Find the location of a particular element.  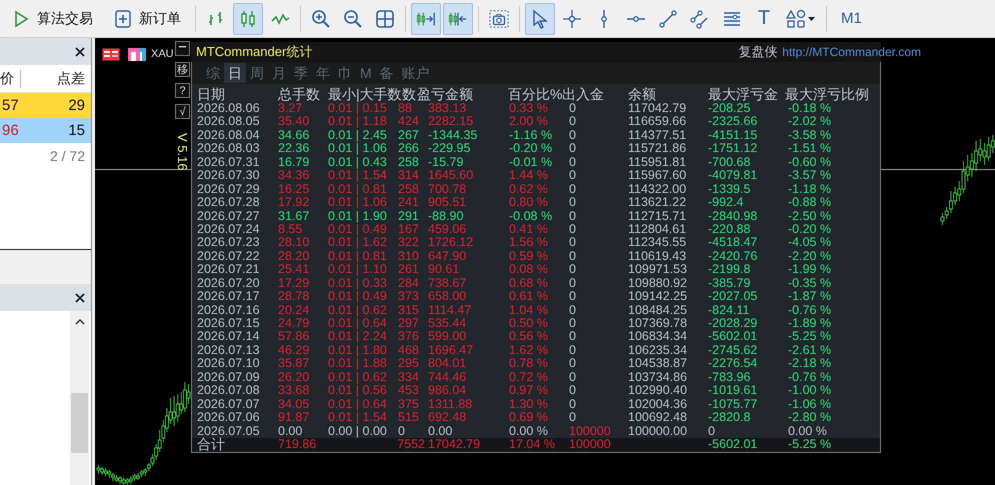

period-tab: 账户 is located at coordinates (416, 73).